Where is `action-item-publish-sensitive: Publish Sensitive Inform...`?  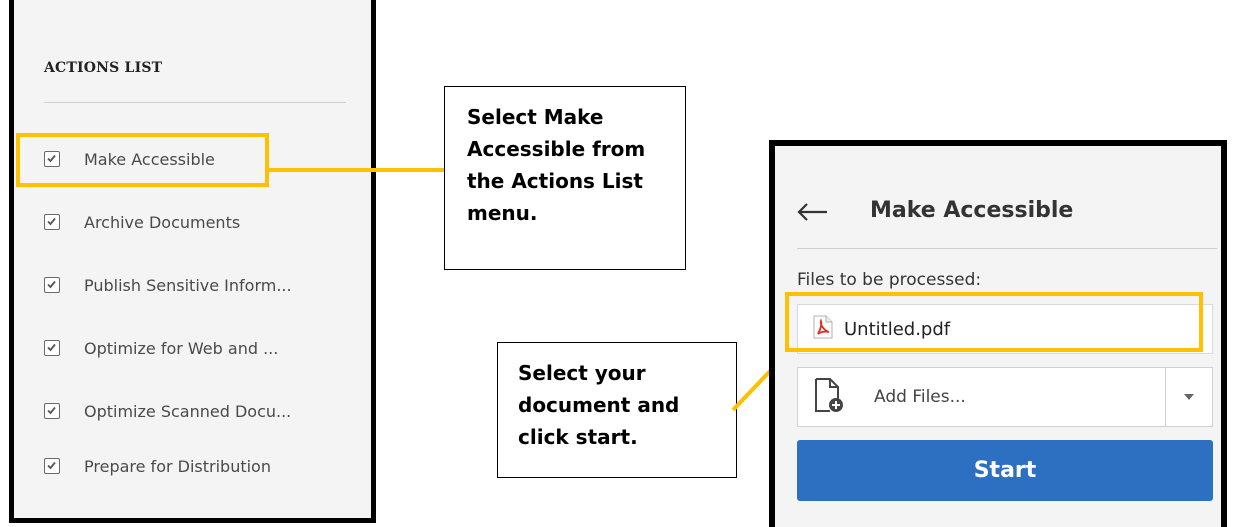 action-item-publish-sensitive: Publish Sensitive Inform... is located at coordinates (199, 285).